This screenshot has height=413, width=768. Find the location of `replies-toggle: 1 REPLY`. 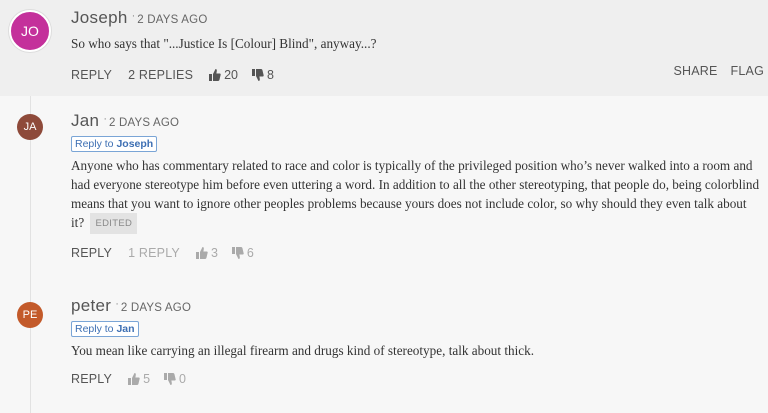

replies-toggle: 1 REPLY is located at coordinates (154, 253).